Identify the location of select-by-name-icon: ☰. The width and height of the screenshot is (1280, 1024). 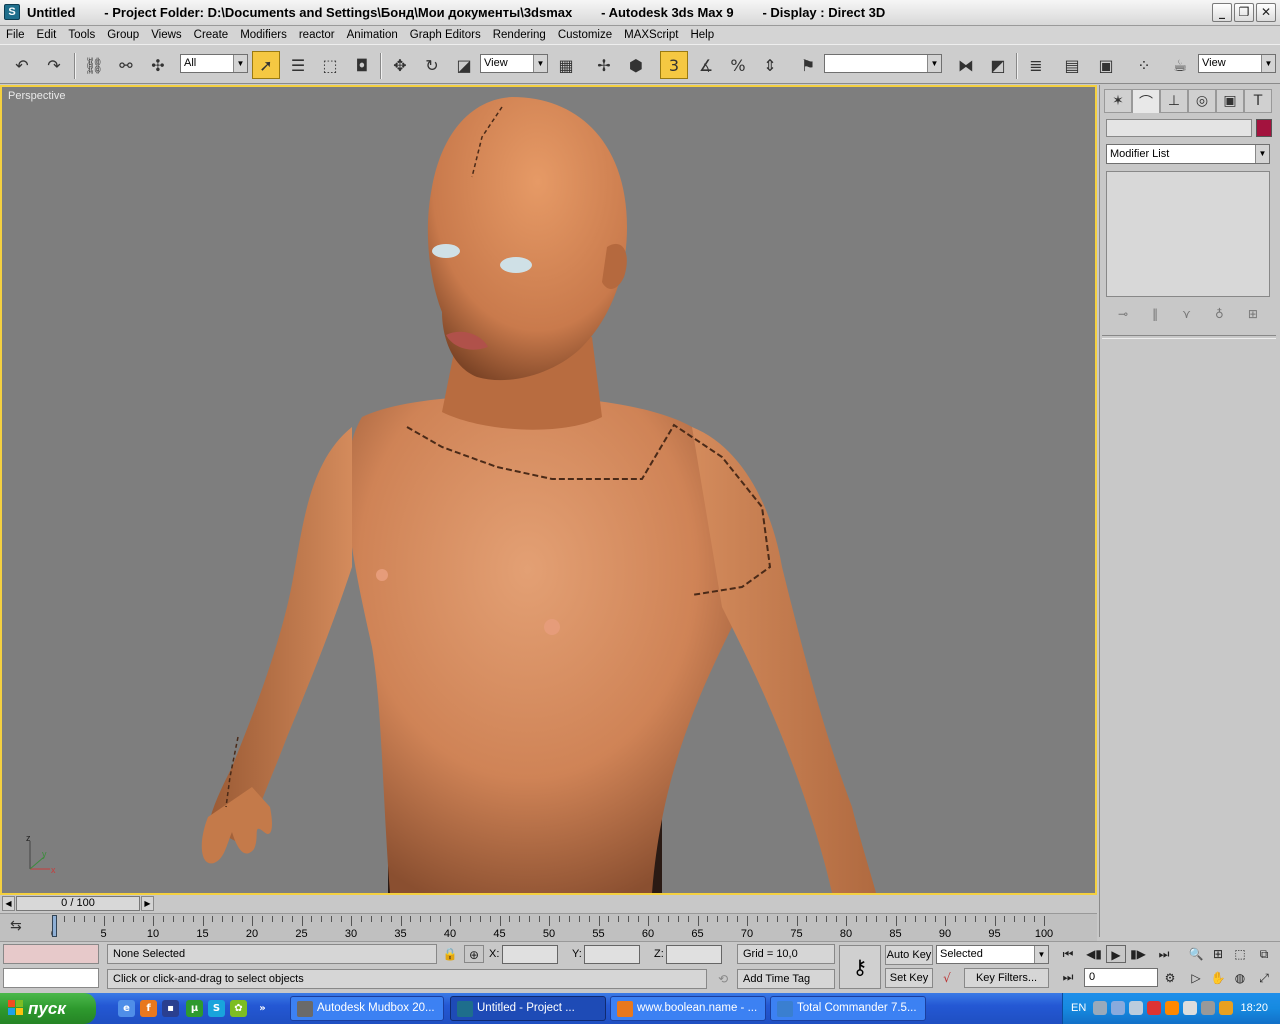
(298, 65).